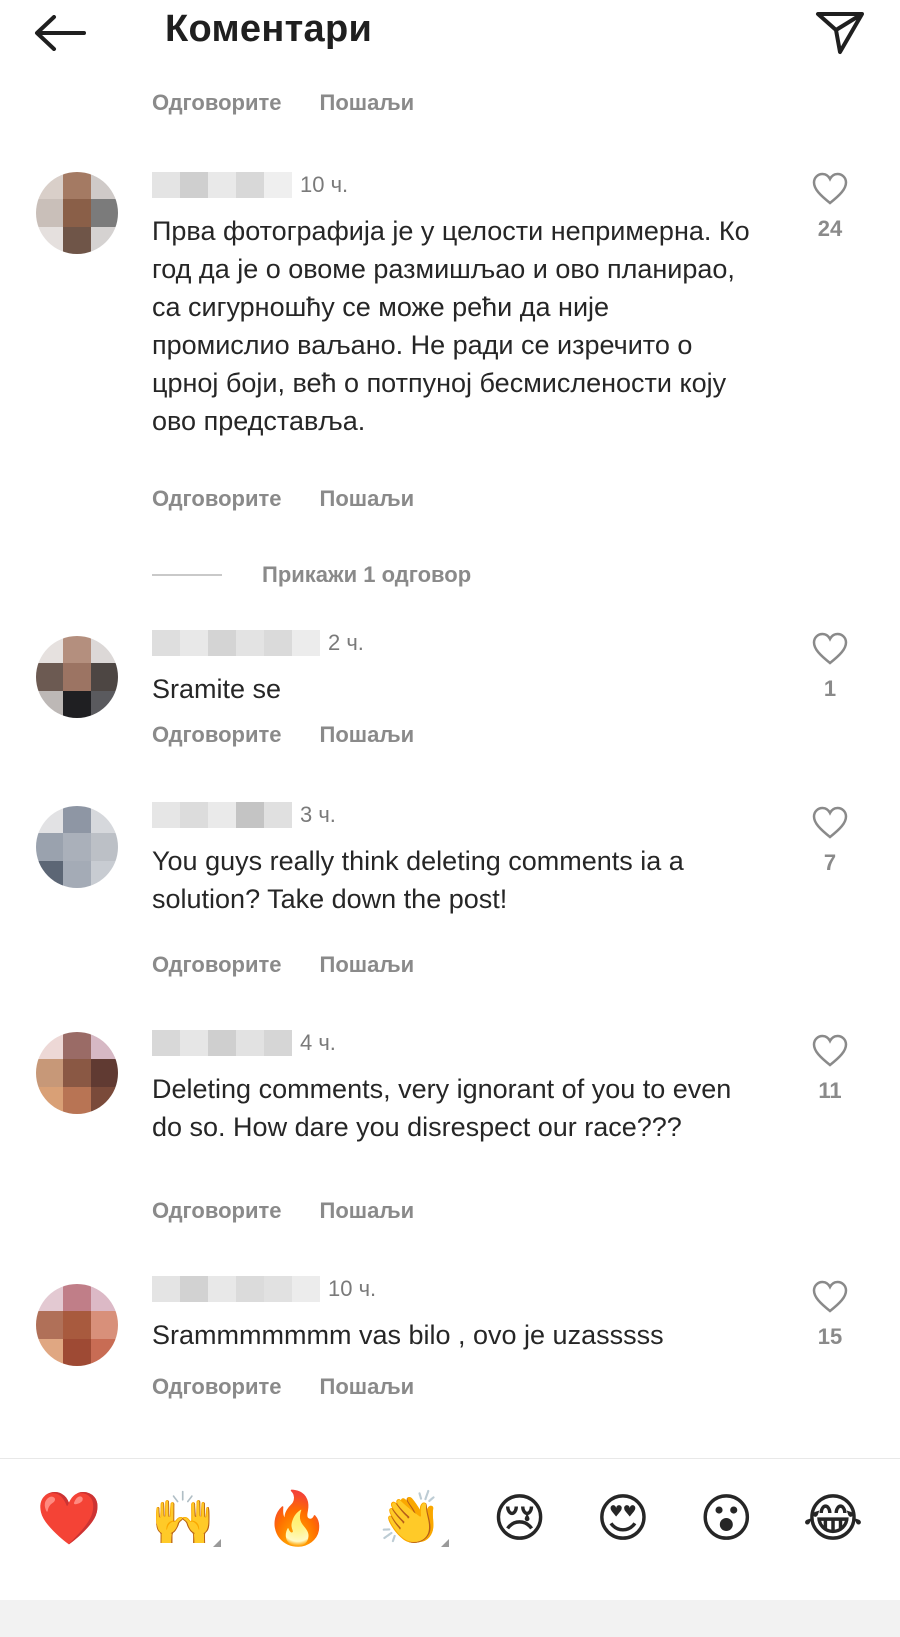  What do you see at coordinates (830, 228) in the screenshot?
I see `like-count: 24` at bounding box center [830, 228].